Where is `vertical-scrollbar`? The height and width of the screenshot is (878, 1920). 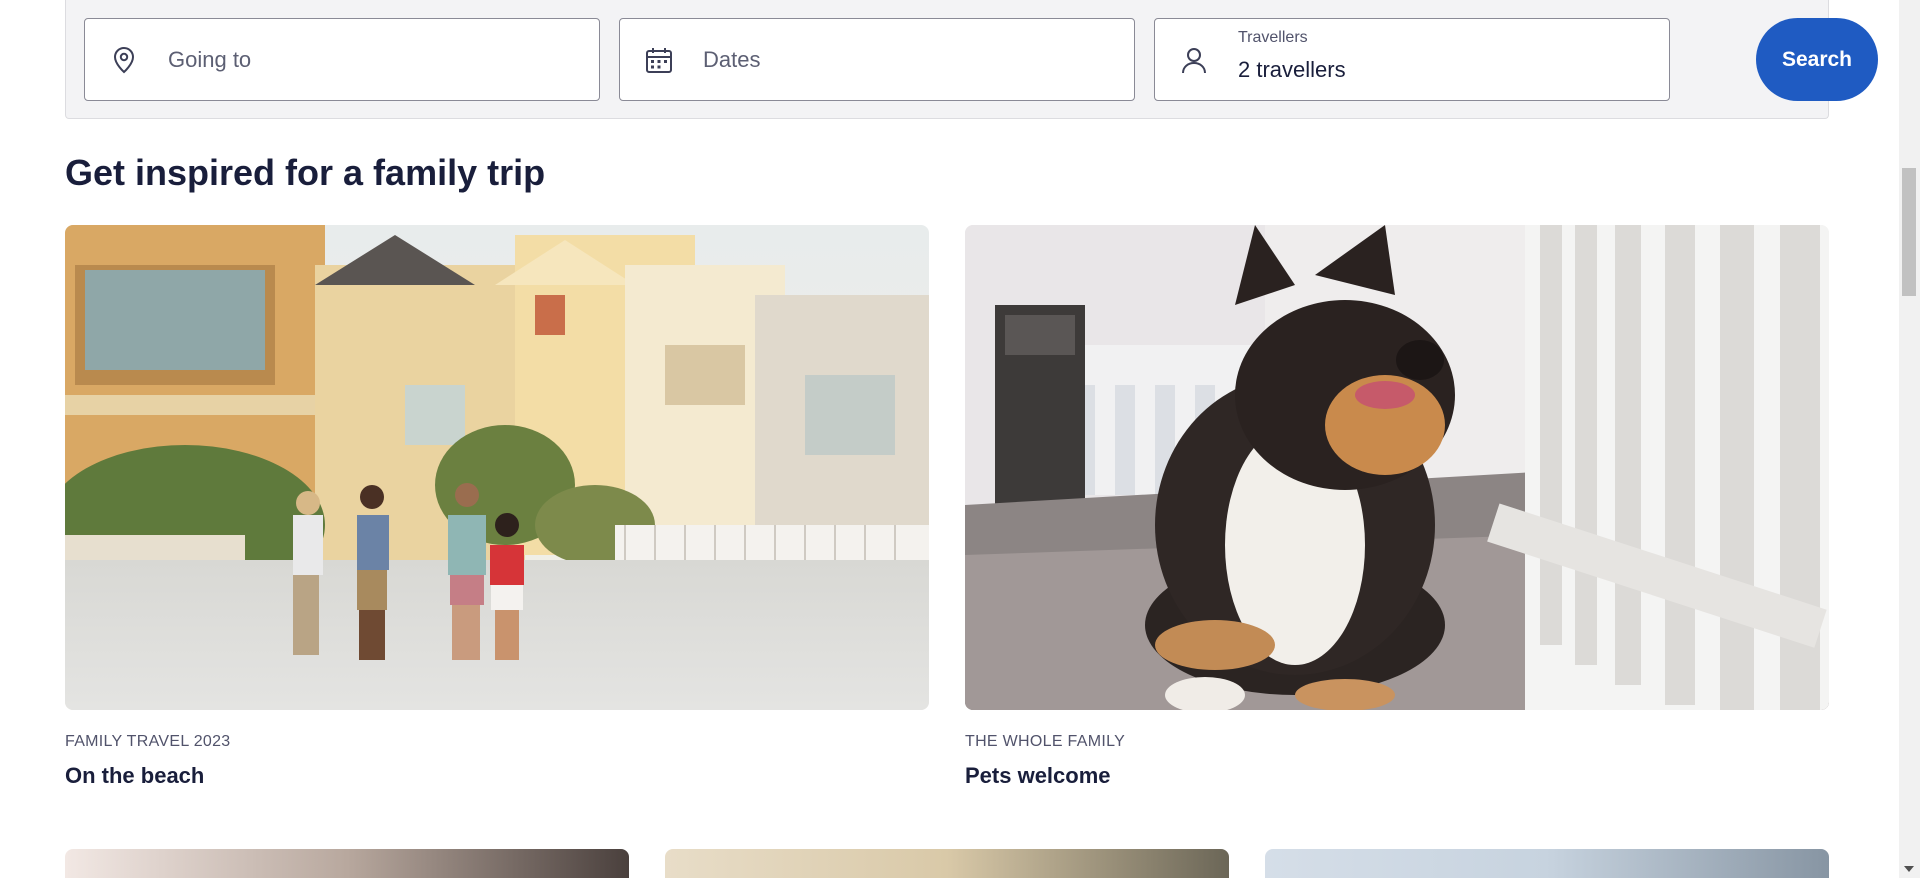
vertical-scrollbar is located at coordinates (1909, 439).